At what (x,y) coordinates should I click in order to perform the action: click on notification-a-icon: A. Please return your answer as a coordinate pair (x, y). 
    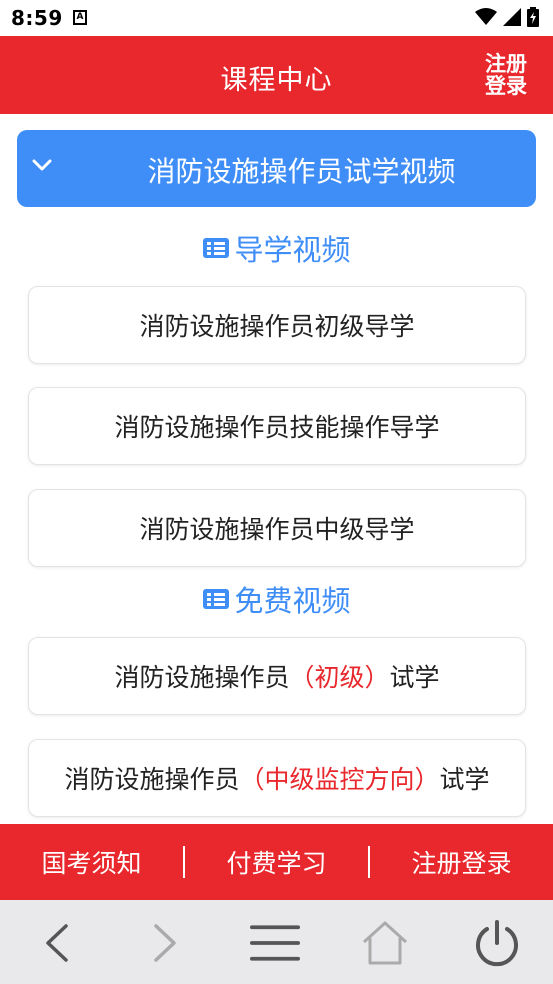
    Looking at the image, I should click on (80, 17).